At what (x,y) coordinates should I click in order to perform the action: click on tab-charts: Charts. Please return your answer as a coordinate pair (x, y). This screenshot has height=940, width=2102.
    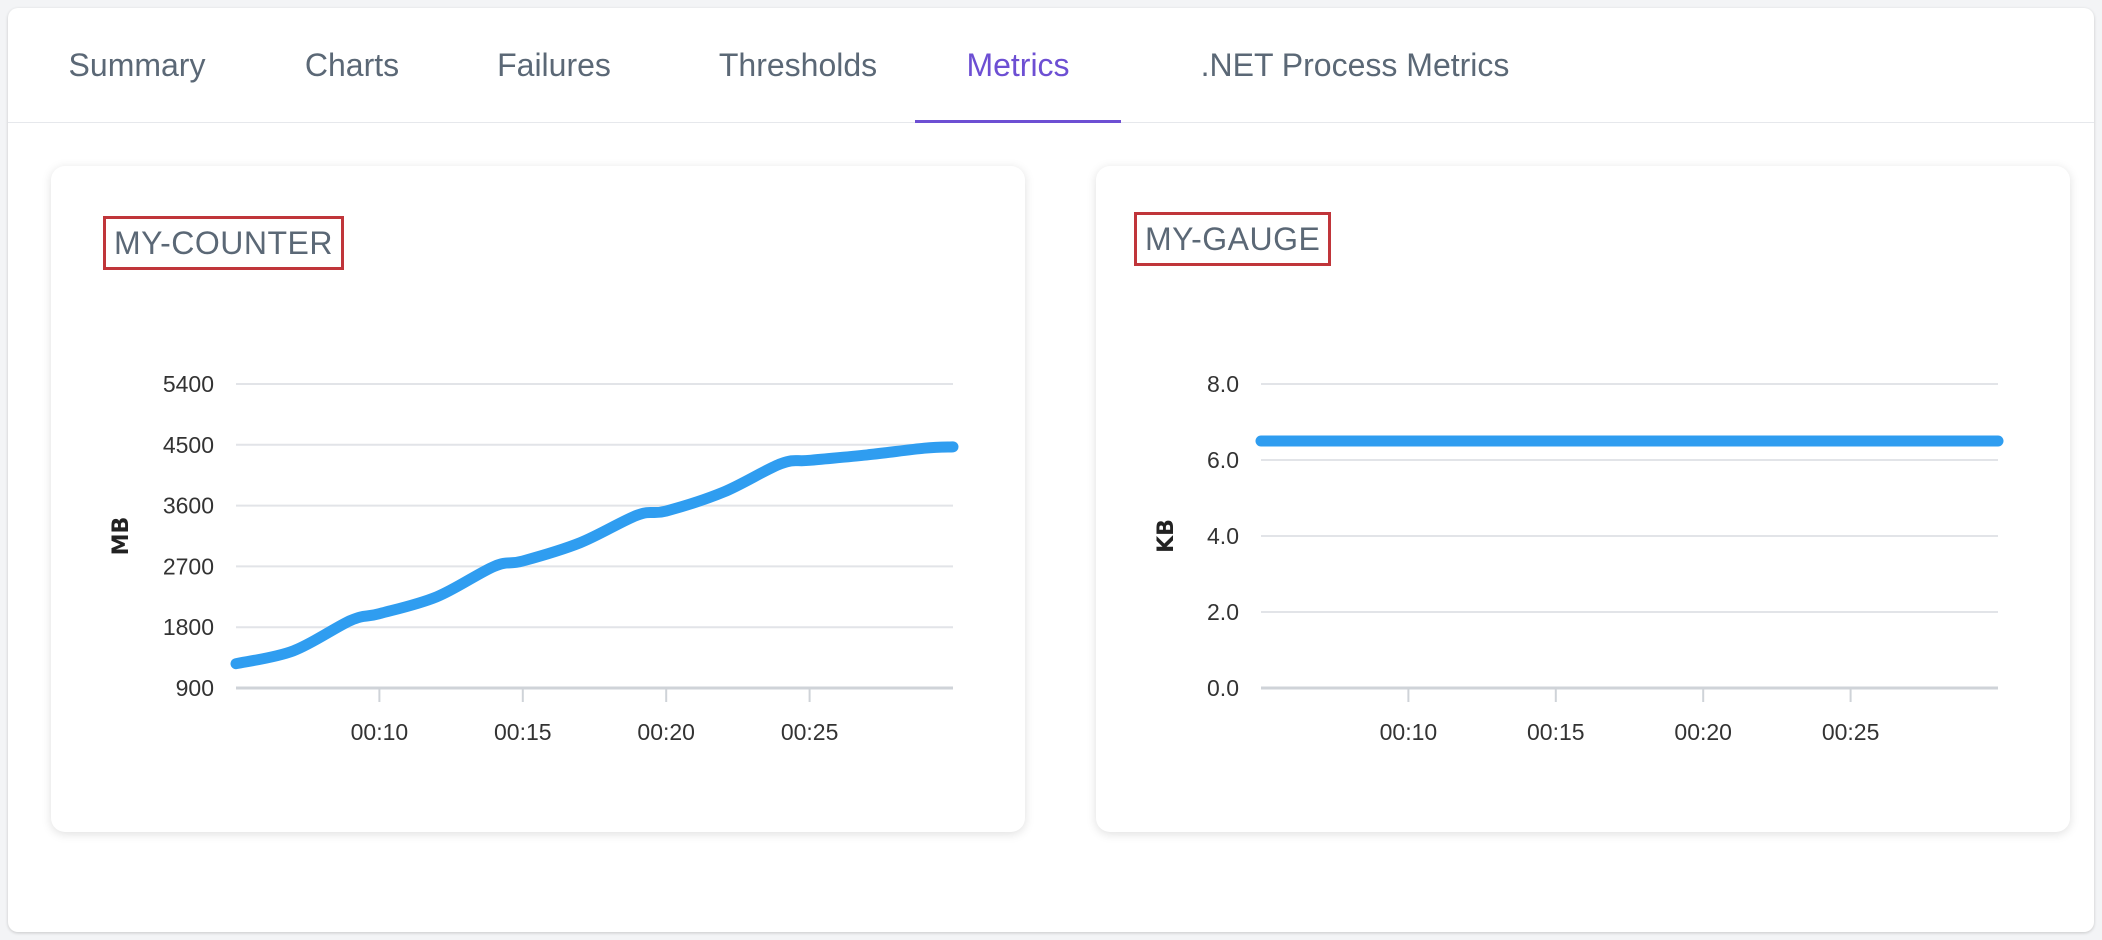
    Looking at the image, I should click on (352, 65).